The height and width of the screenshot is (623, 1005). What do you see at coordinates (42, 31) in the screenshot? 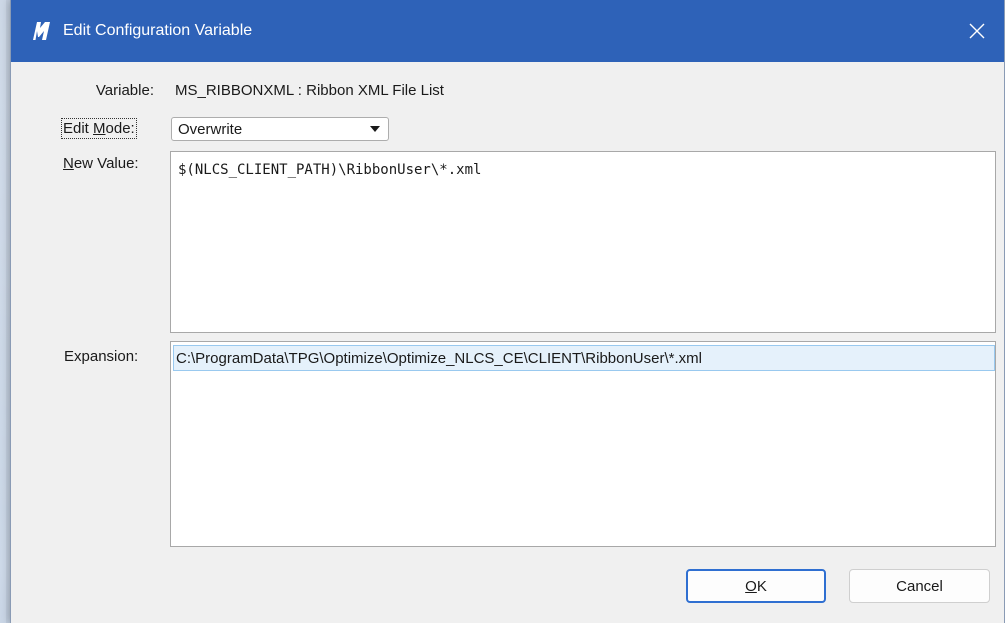
I see `microstation-icon` at bounding box center [42, 31].